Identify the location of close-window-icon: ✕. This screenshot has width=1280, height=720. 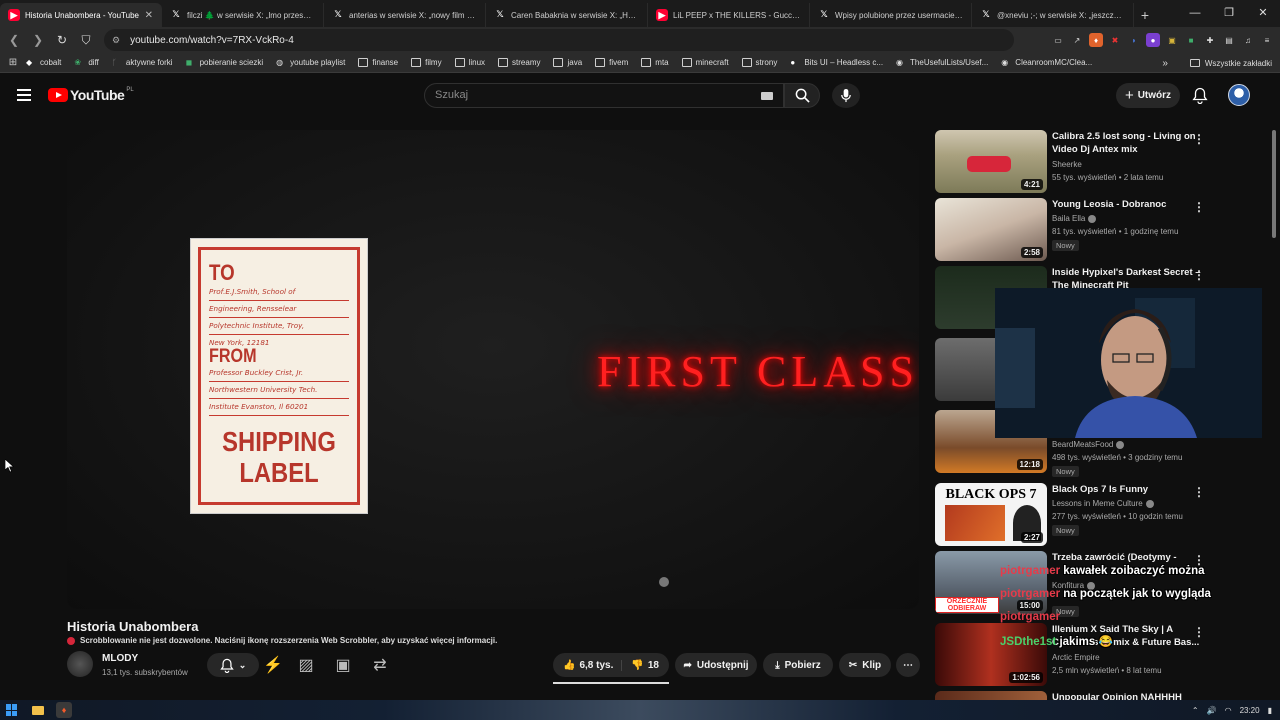
(1263, 13).